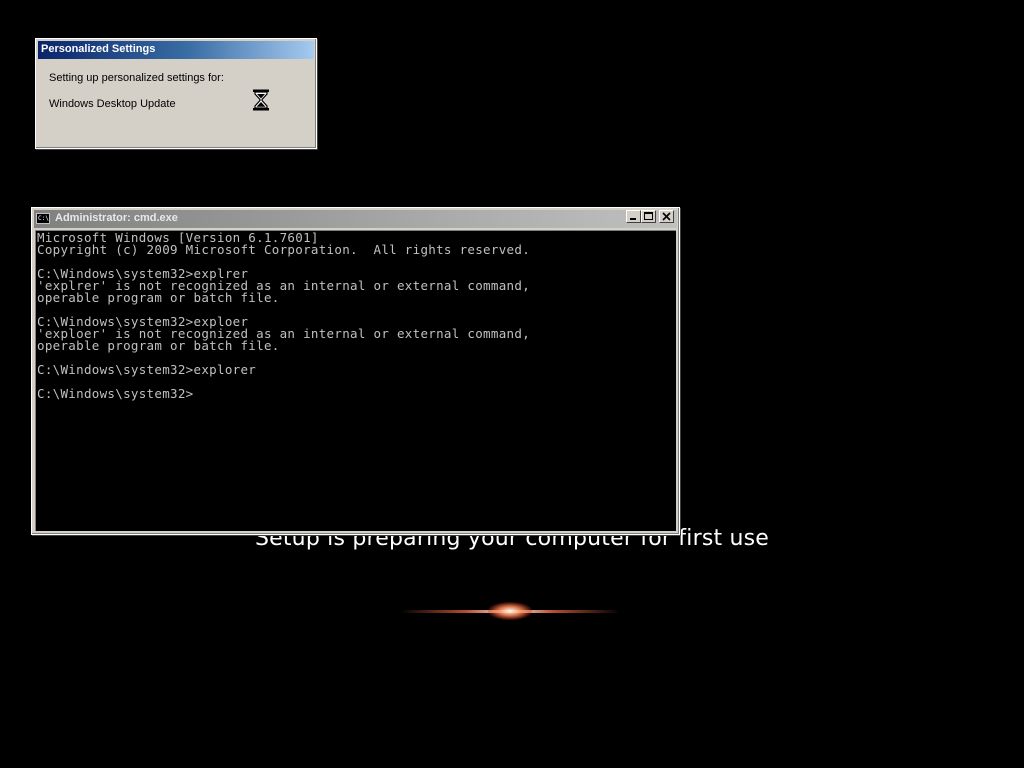 This screenshot has width=1024, height=768. Describe the element at coordinates (633, 216) in the screenshot. I see `minimize-button` at that location.